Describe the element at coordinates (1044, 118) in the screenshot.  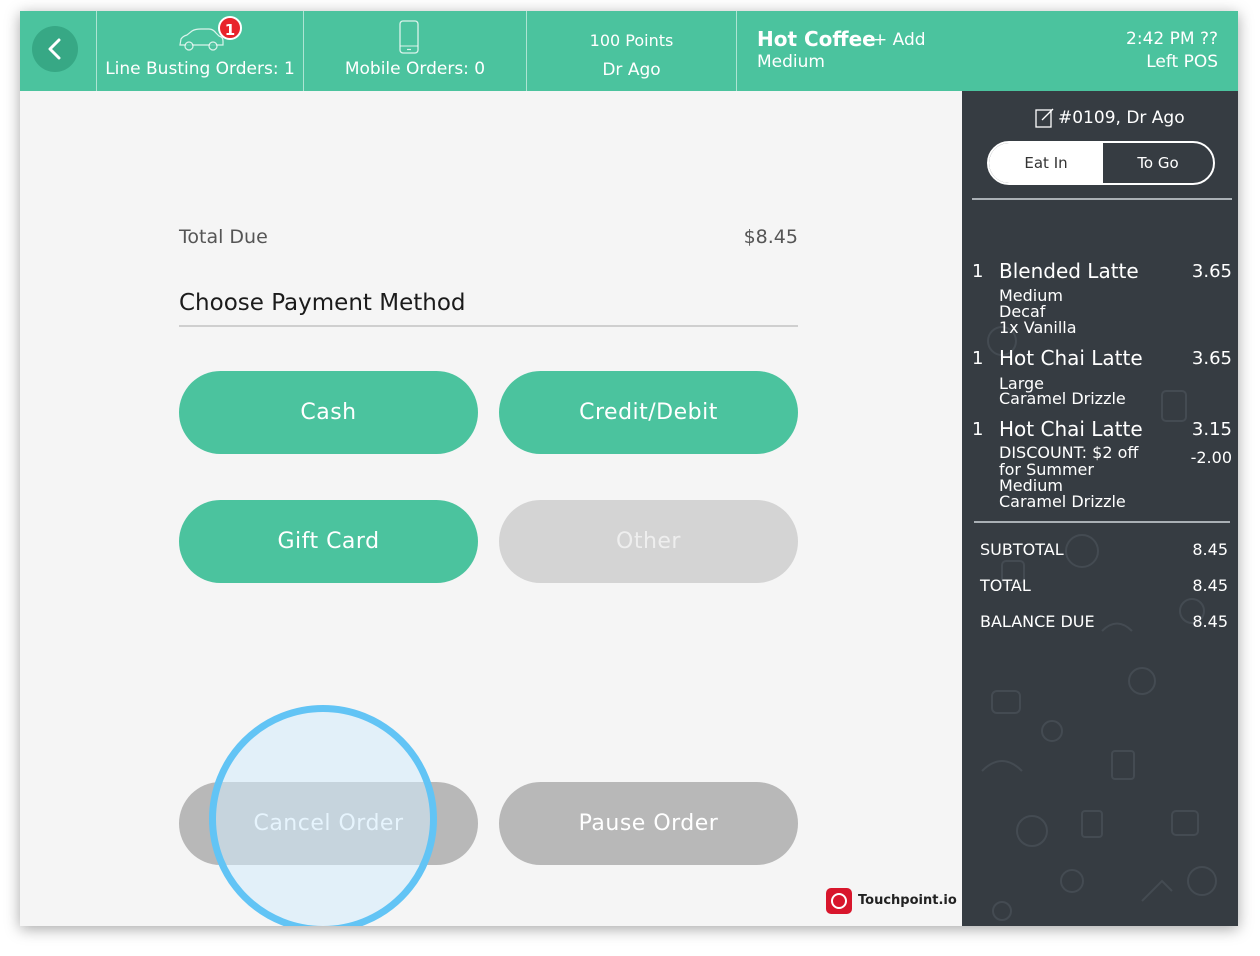
I see `edit-note-icon` at that location.